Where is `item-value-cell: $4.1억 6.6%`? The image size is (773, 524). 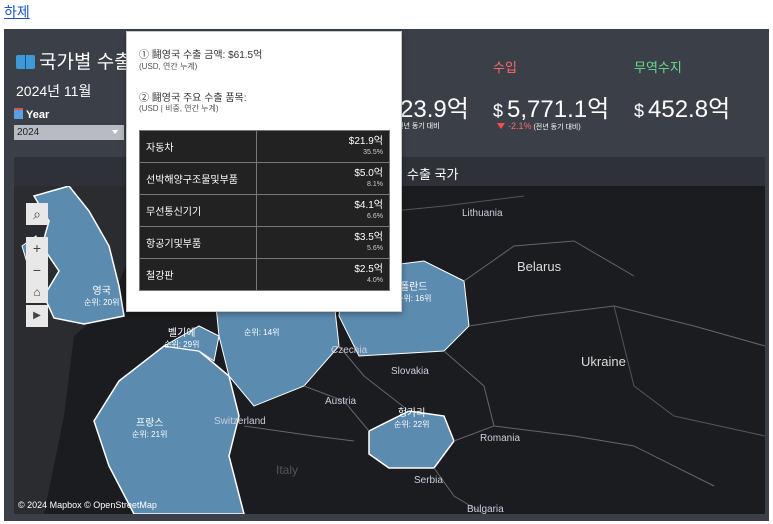
item-value-cell: $4.1억 6.6% is located at coordinates (323, 210).